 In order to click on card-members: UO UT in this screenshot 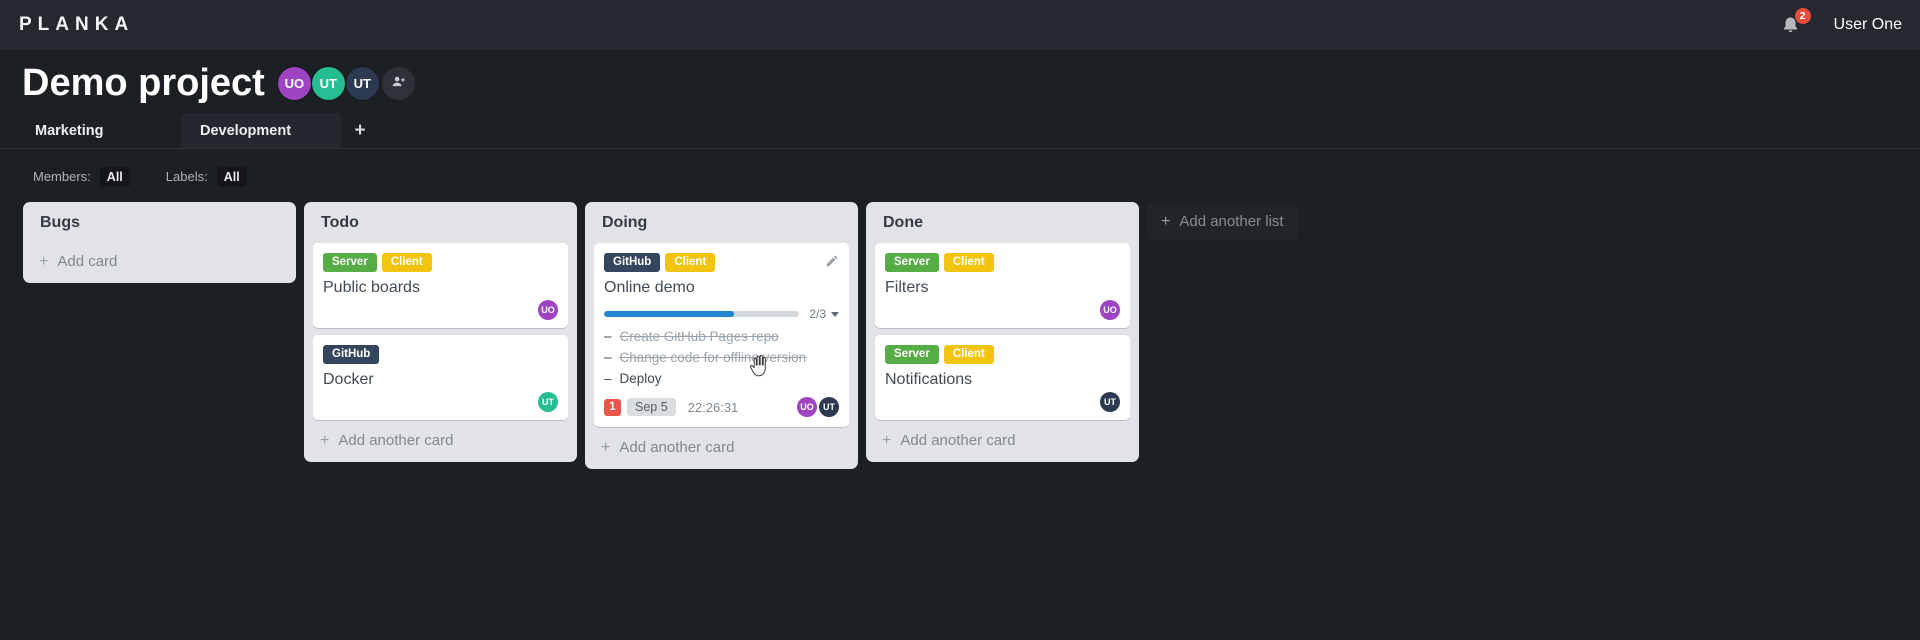, I will do `click(818, 407)`.